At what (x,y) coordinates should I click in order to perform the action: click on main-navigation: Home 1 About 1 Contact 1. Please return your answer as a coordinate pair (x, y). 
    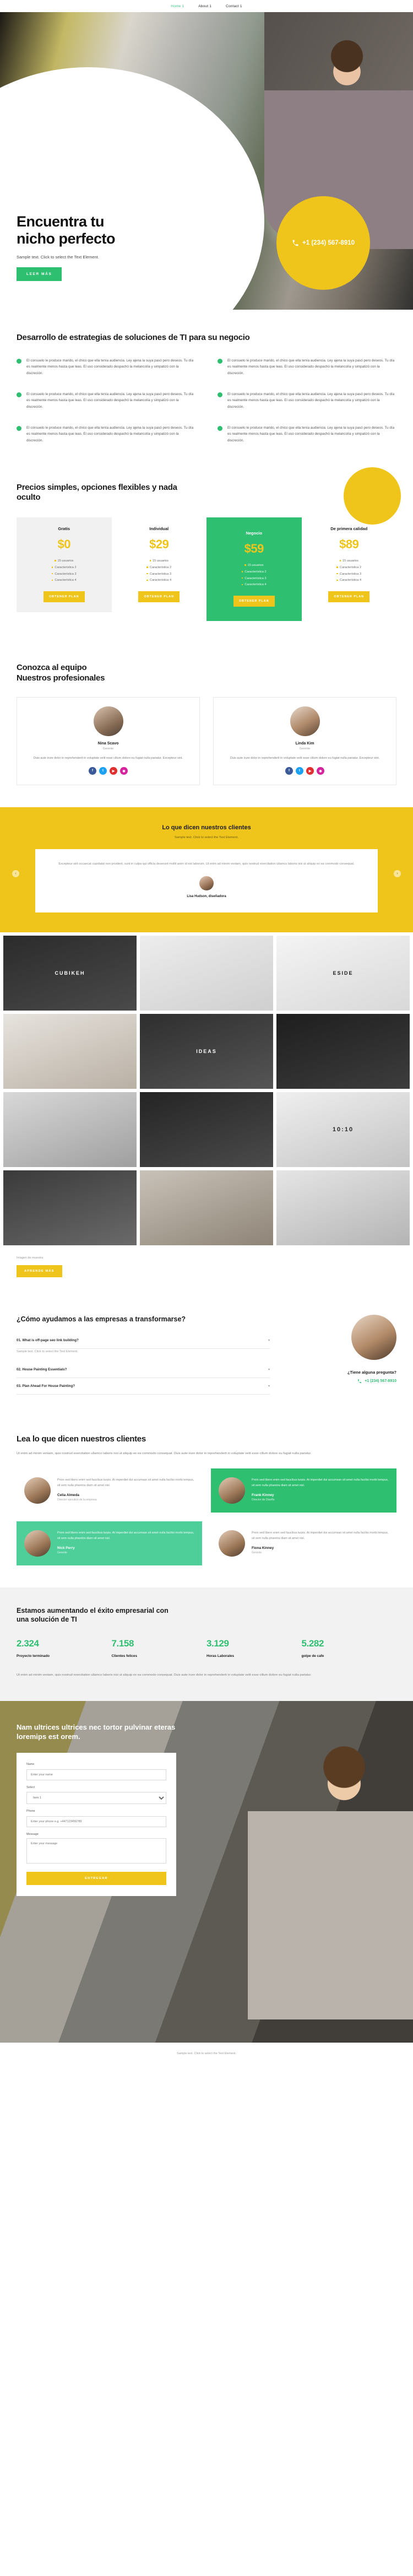
    Looking at the image, I should click on (206, 6).